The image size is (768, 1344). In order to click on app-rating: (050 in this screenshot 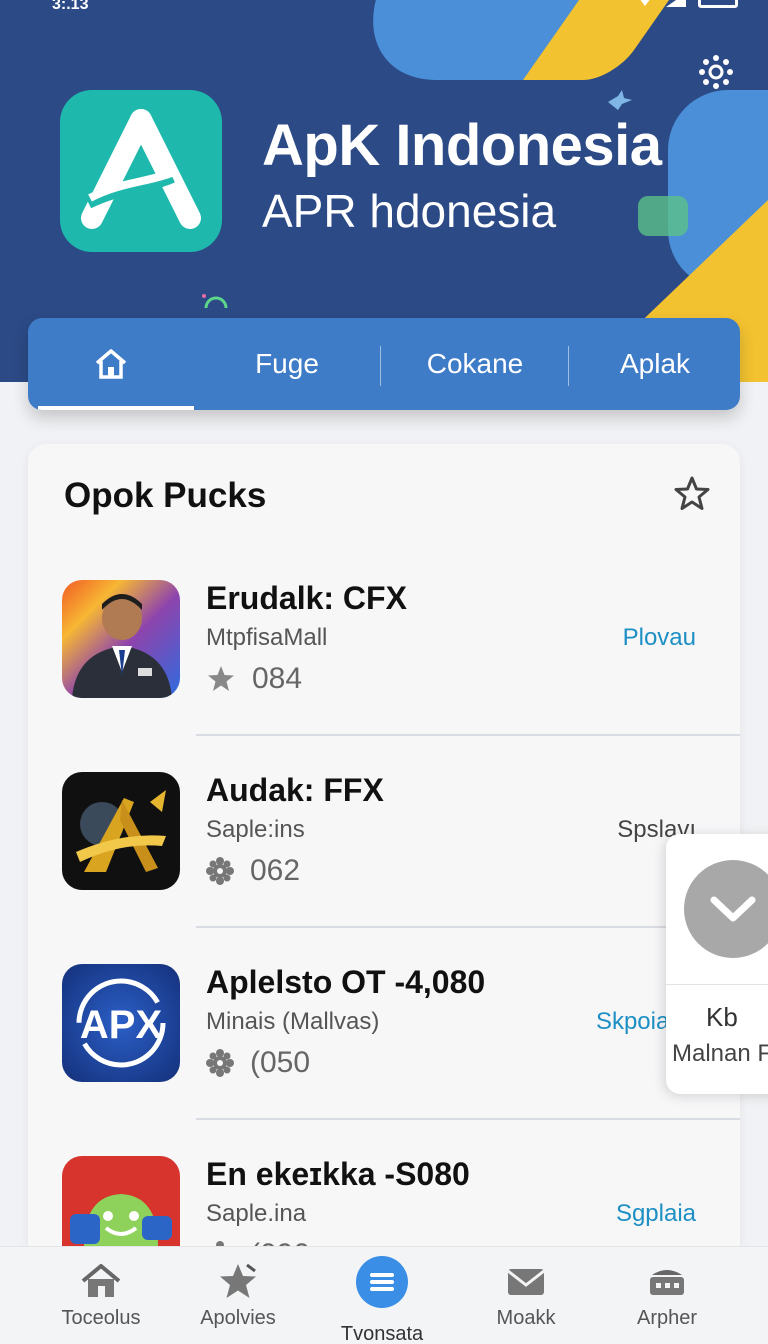, I will do `click(258, 1063)`.